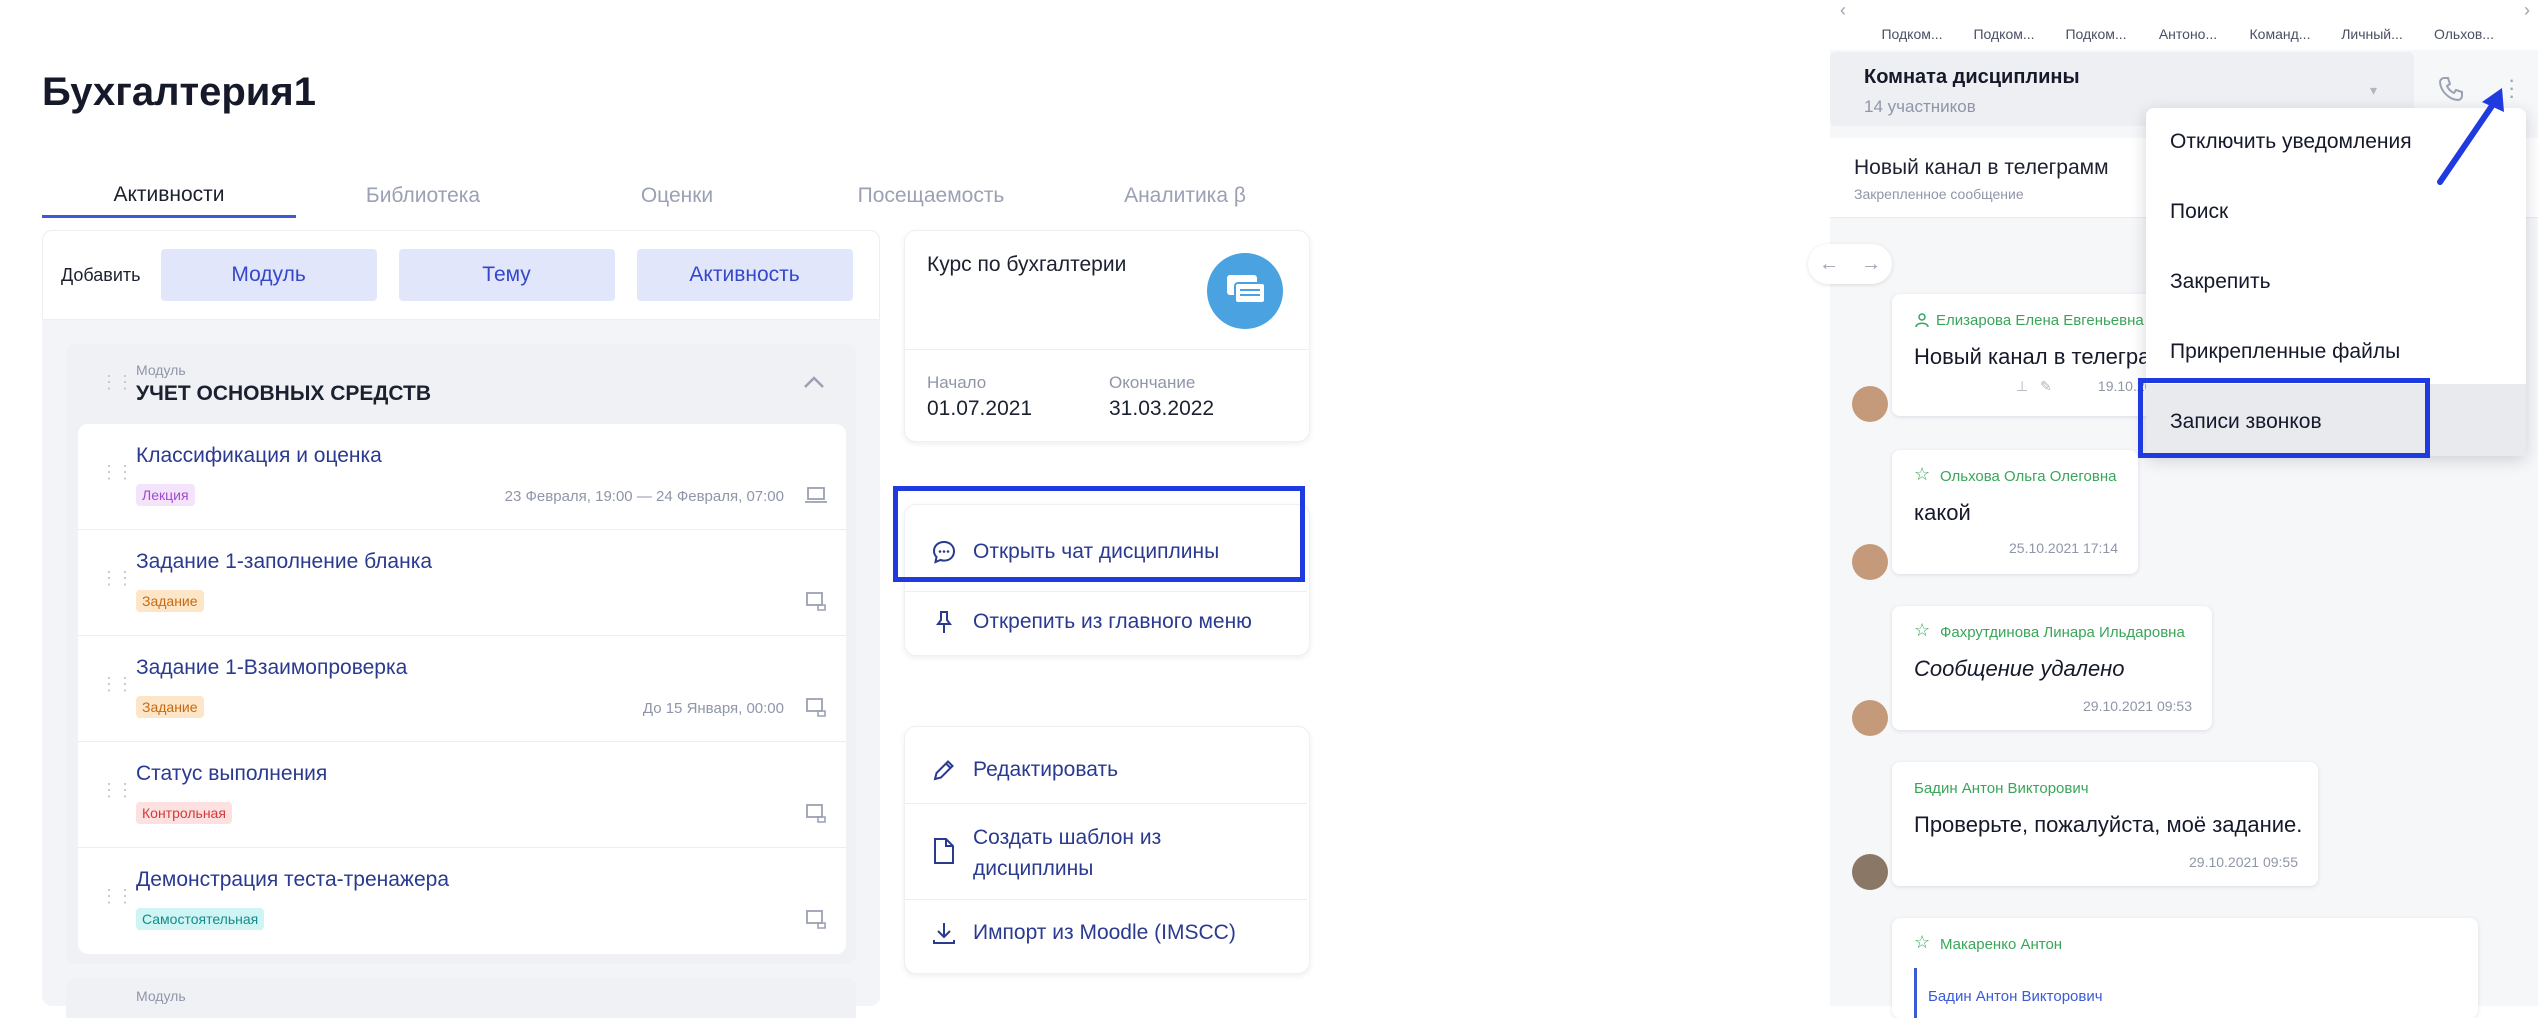 This screenshot has height=1018, width=2538. I want to click on add-topic-button: Тему, so click(506, 275).